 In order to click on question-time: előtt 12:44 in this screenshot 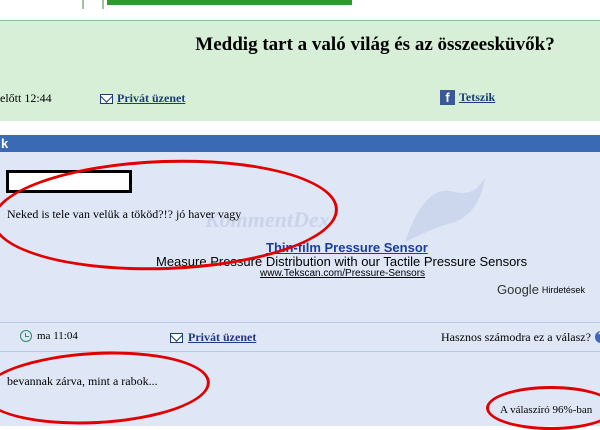, I will do `click(26, 98)`.